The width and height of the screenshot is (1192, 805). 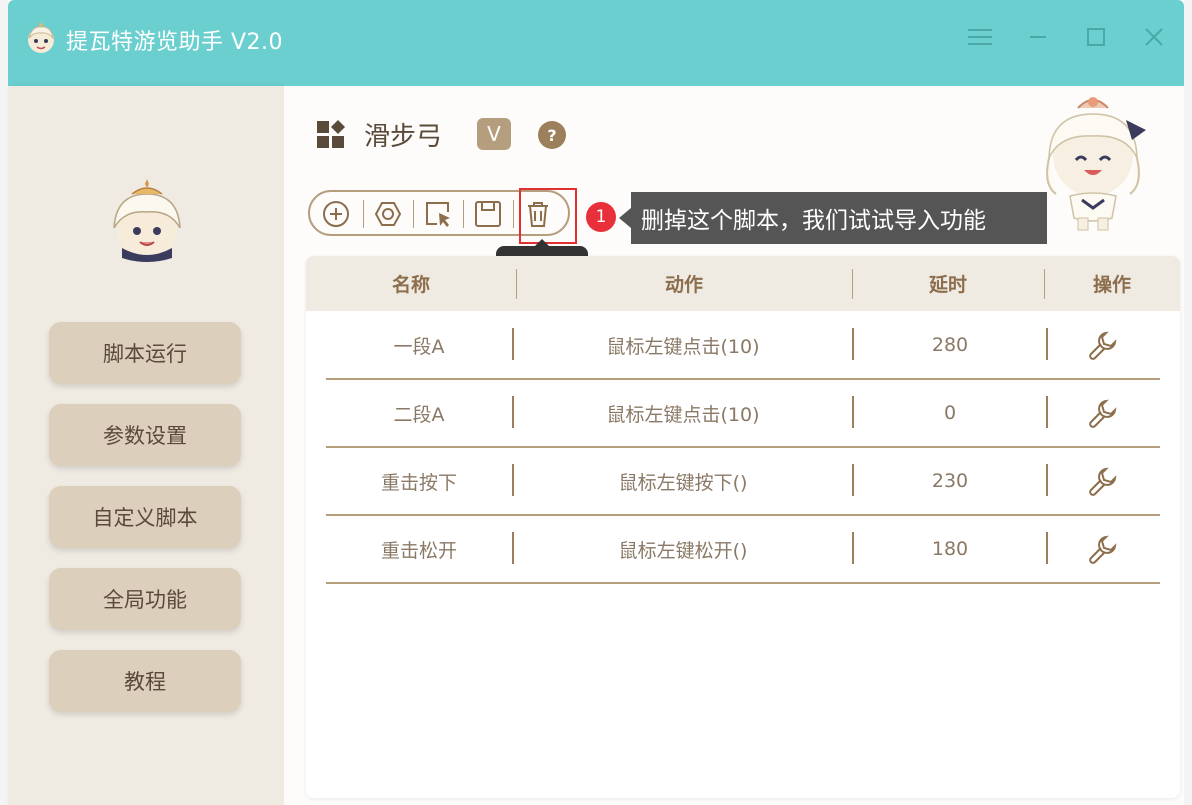 I want to click on guide-callout: 删掉这个脚本，我们试试导入功能, so click(x=833, y=218).